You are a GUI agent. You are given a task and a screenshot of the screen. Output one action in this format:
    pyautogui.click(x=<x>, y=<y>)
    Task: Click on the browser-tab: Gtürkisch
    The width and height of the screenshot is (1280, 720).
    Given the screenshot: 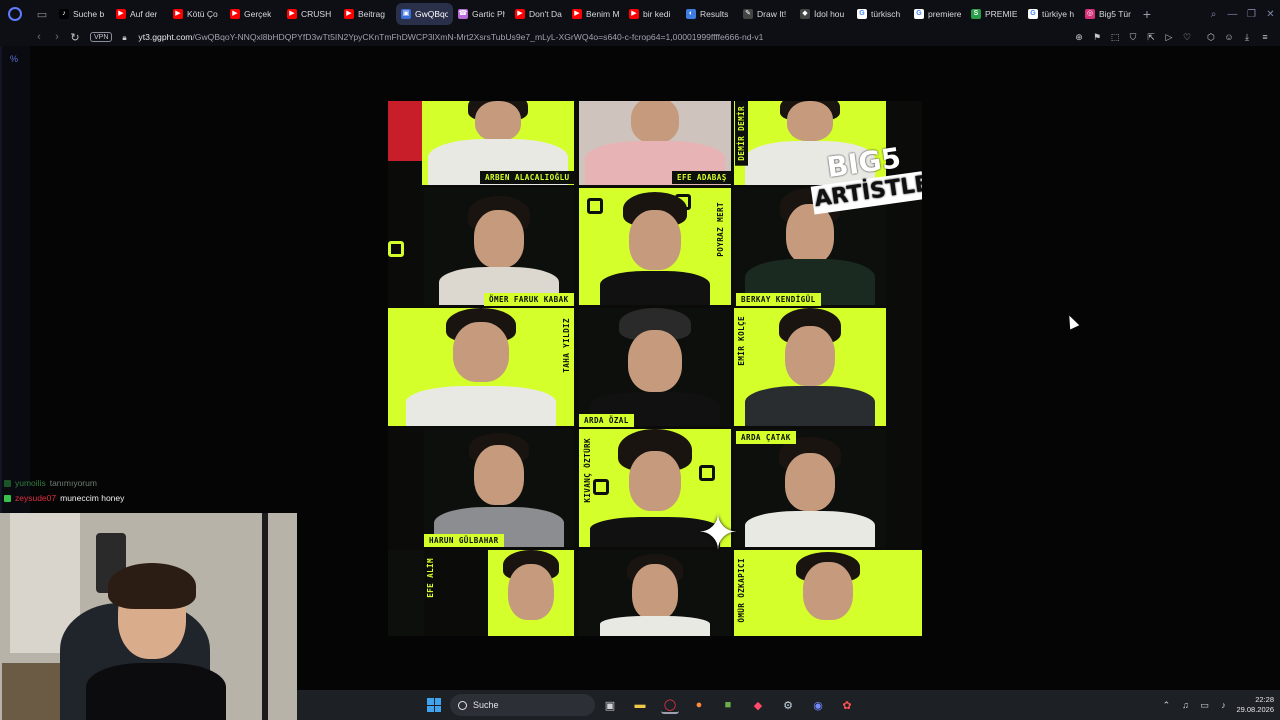 What is the action you would take?
    pyautogui.click(x=880, y=14)
    